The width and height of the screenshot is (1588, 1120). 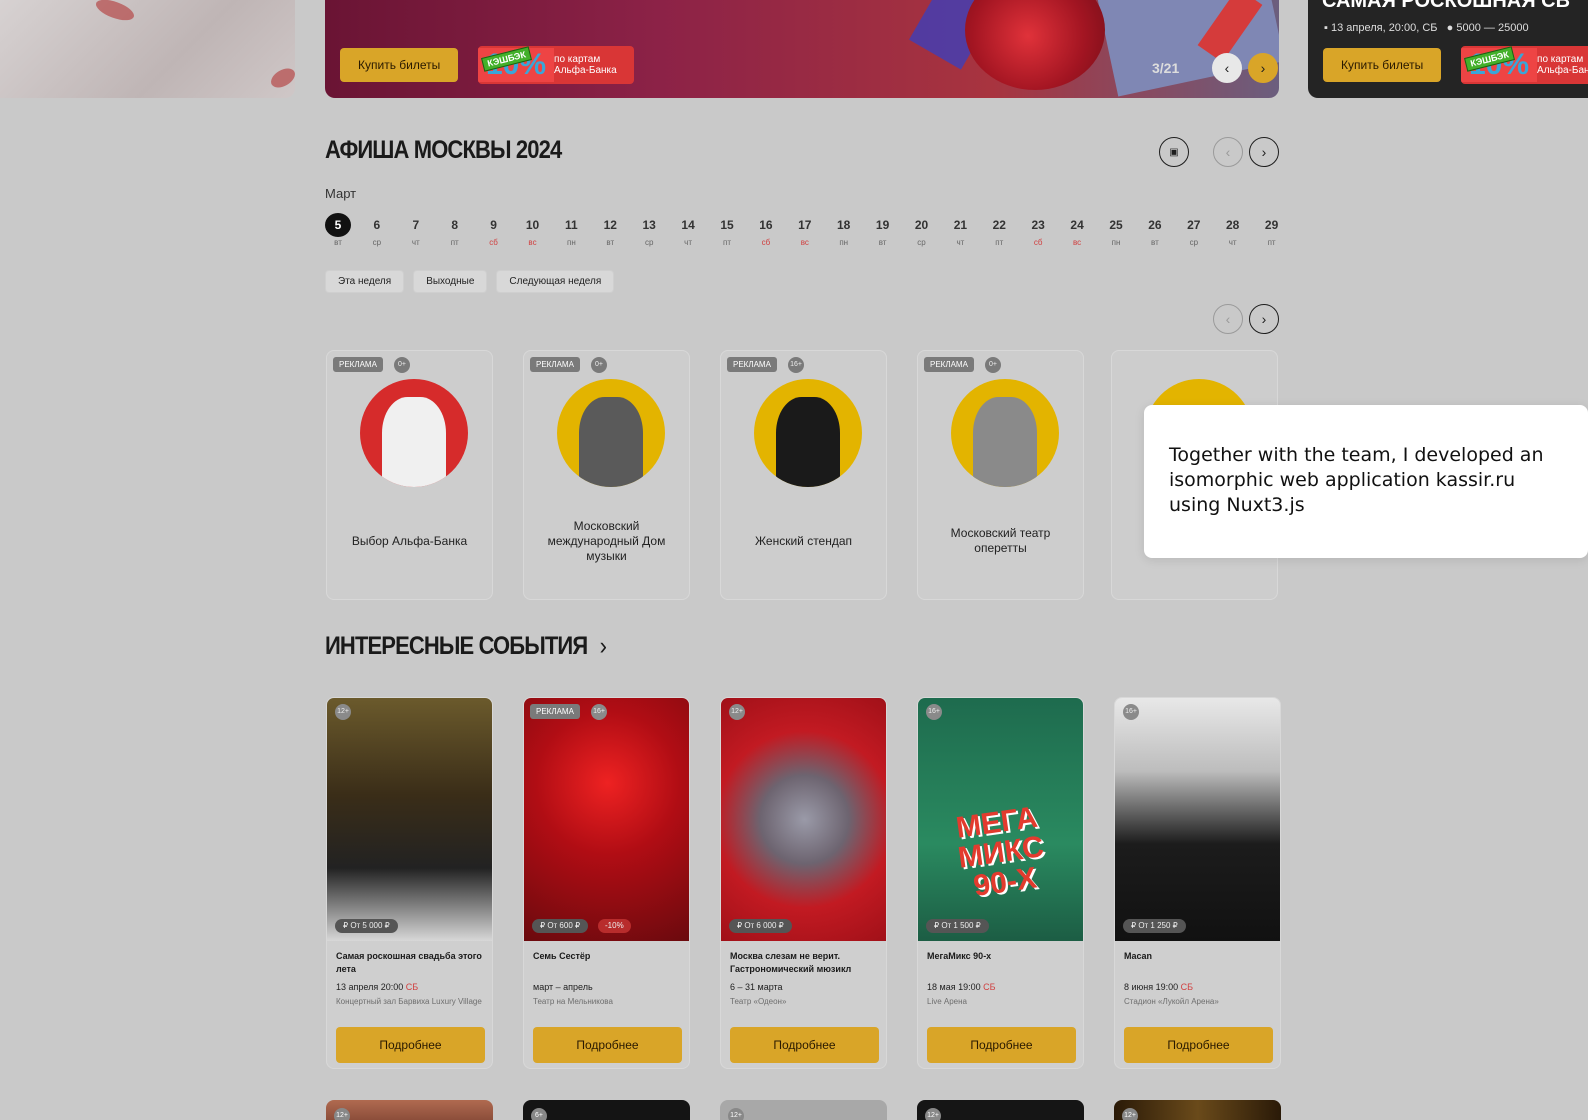 What do you see at coordinates (571, 230) in the screenshot?
I see `date-item: 11 пн` at bounding box center [571, 230].